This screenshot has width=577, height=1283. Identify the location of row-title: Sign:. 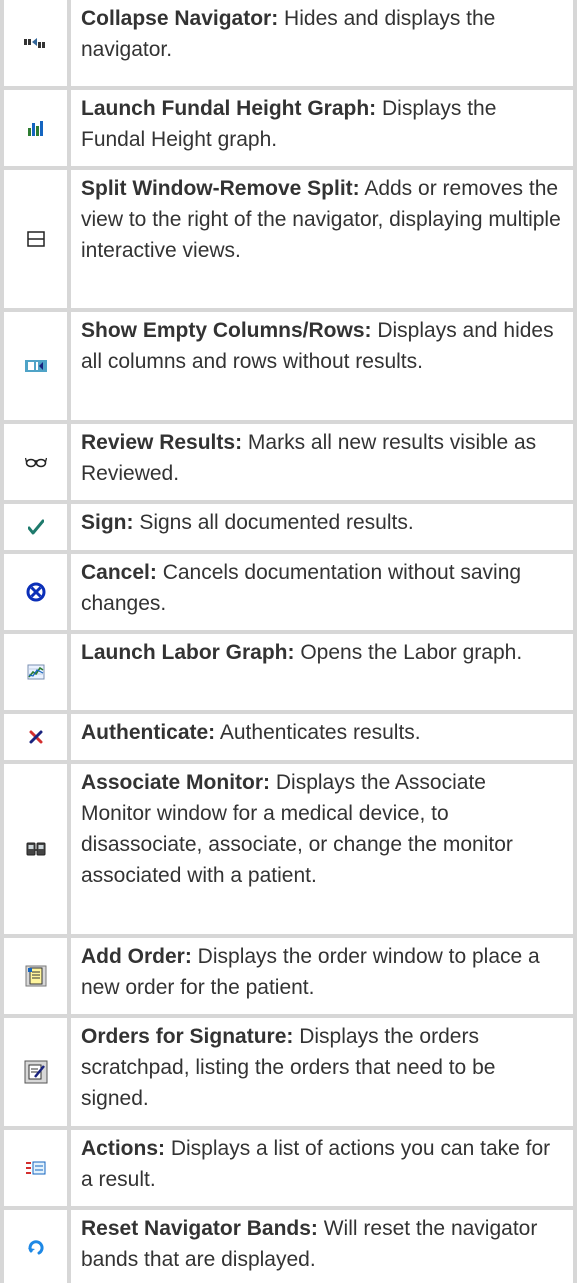
(107, 522).